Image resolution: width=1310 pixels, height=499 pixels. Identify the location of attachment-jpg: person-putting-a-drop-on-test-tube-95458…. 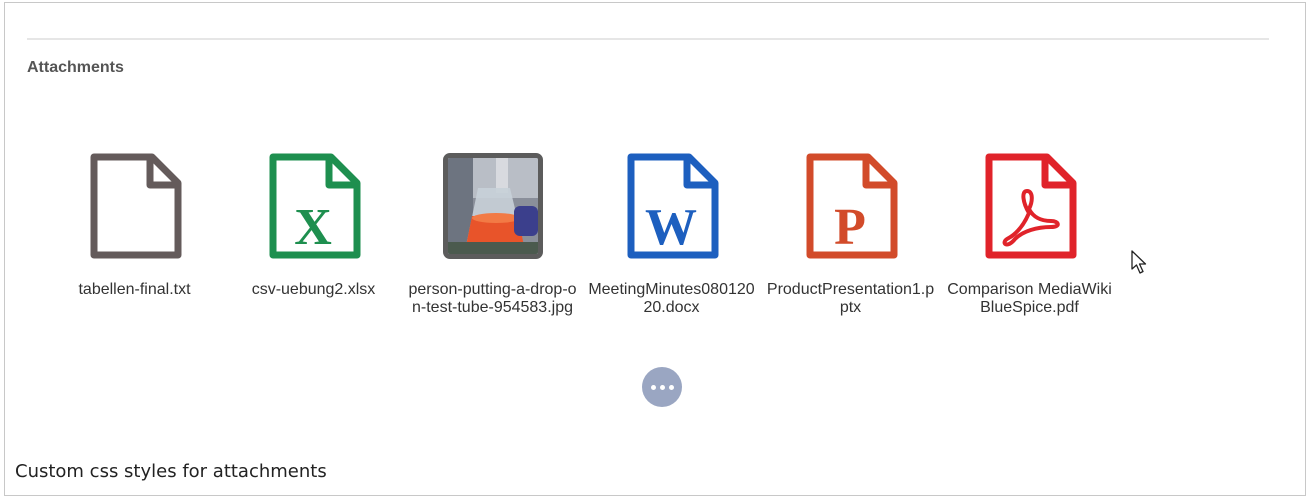
(492, 234).